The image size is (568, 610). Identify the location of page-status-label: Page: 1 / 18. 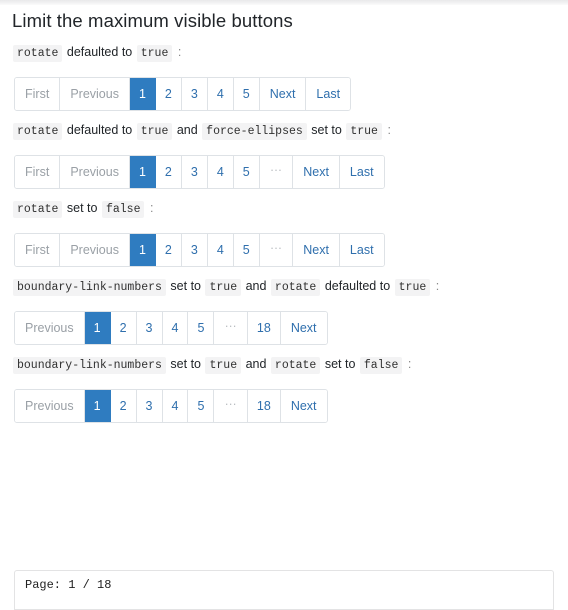
(68, 585).